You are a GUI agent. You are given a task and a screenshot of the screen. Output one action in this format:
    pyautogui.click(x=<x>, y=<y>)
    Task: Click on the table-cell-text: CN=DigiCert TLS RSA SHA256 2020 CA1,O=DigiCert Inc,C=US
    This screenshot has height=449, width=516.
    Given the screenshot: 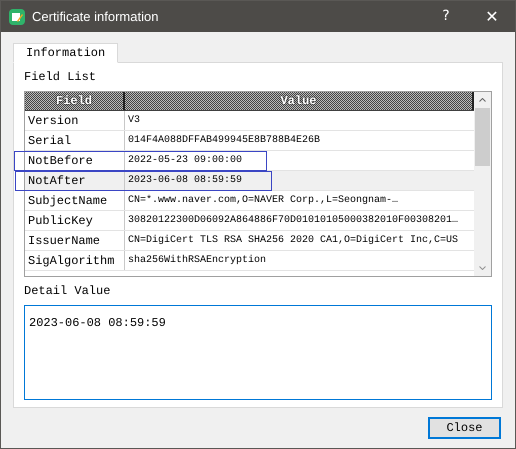 What is the action you would take?
    pyautogui.click(x=293, y=241)
    